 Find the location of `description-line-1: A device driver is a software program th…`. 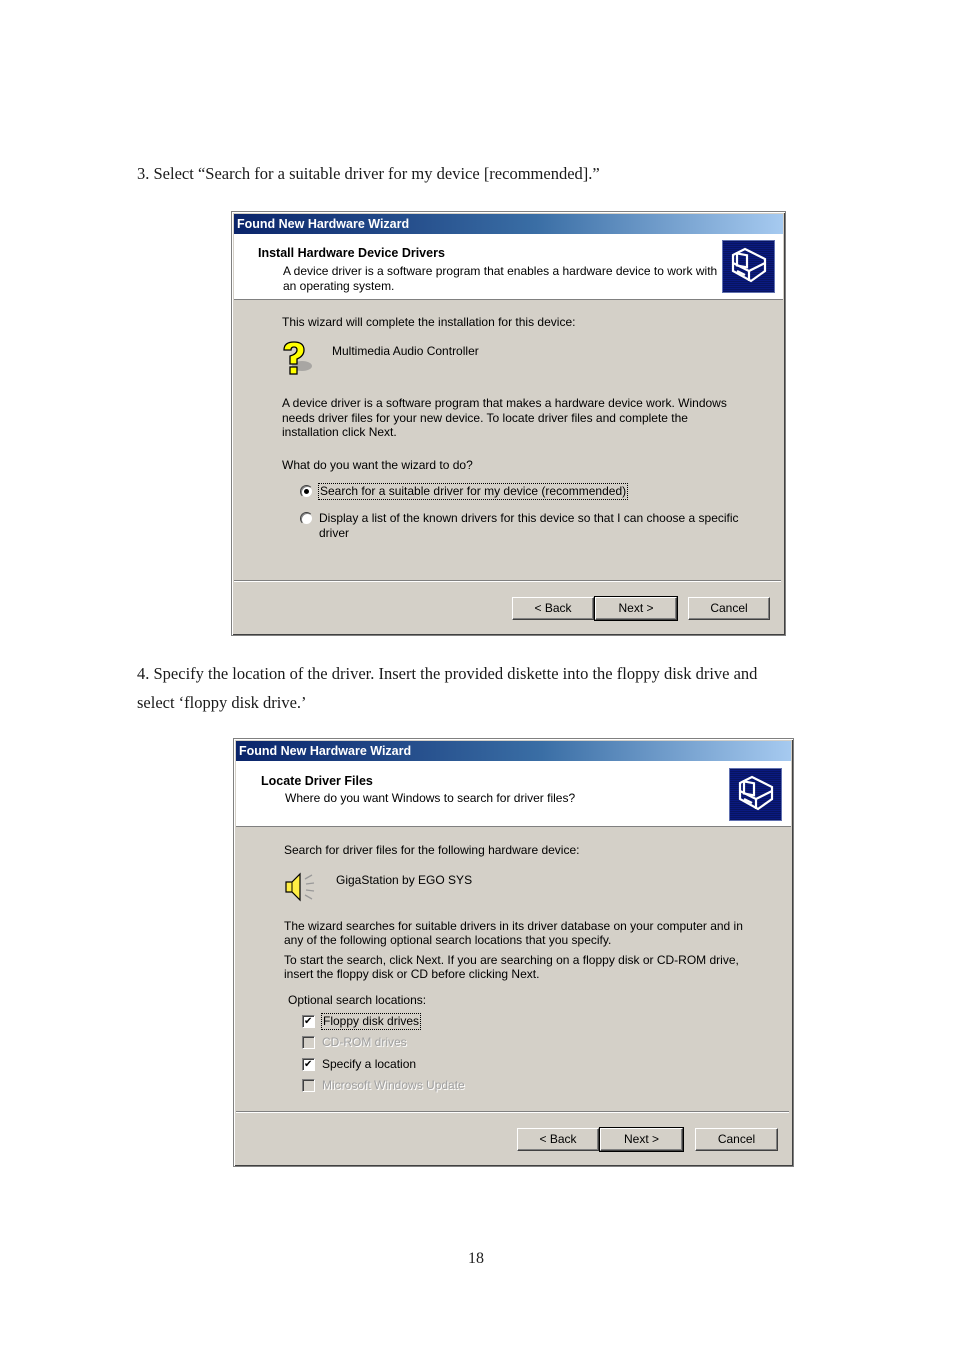

description-line-1: A device driver is a software program th… is located at coordinates (504, 403).